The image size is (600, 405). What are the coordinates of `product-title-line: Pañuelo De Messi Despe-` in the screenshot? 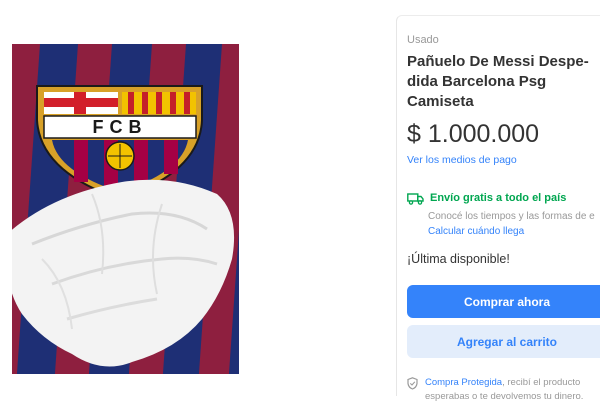 It's located at (498, 61).